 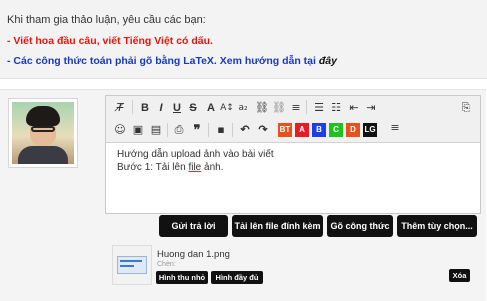 I want to click on bold-button: B, so click(x=145, y=108).